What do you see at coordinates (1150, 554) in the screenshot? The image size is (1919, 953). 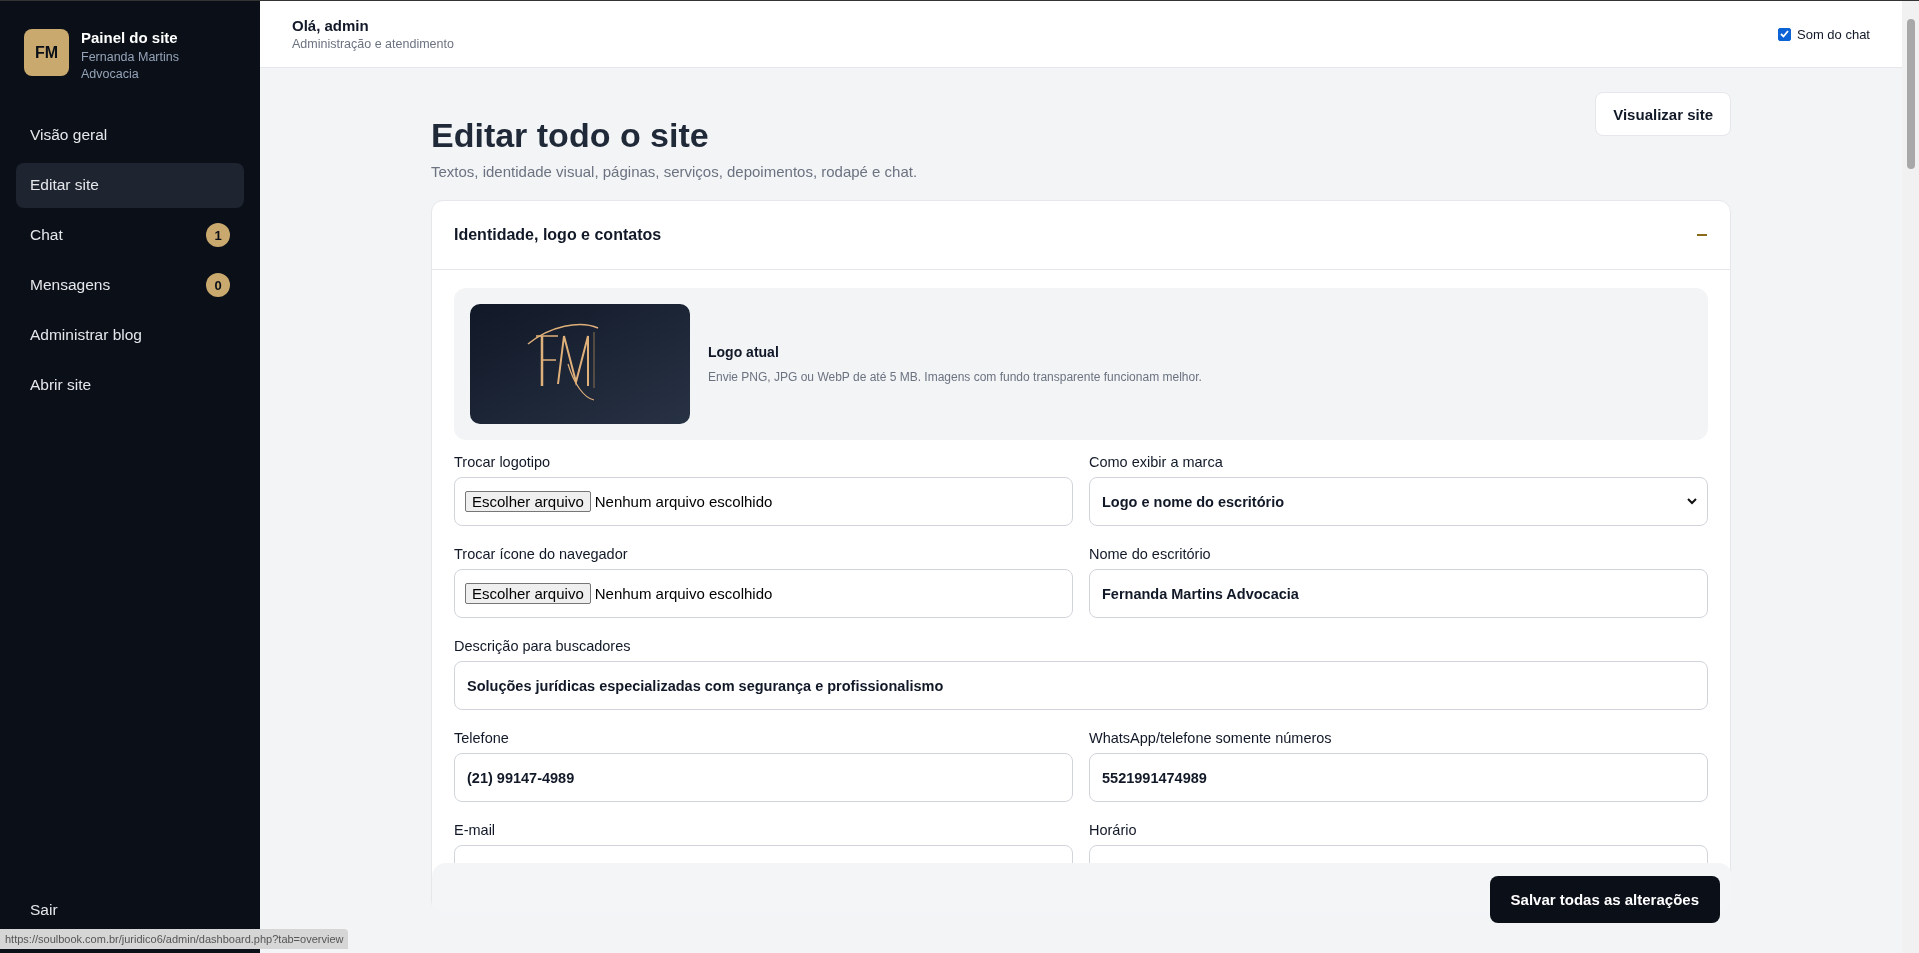 I see `field-label: Nome do escritório` at bounding box center [1150, 554].